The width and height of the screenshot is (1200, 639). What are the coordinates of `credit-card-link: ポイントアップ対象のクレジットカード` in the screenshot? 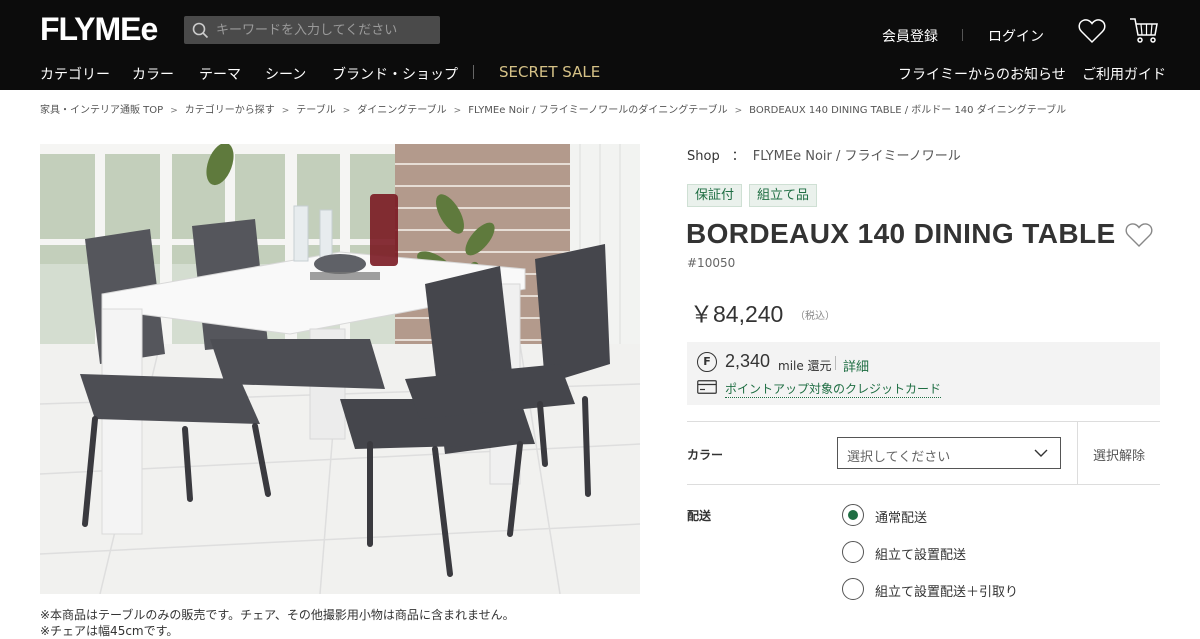 It's located at (833, 389).